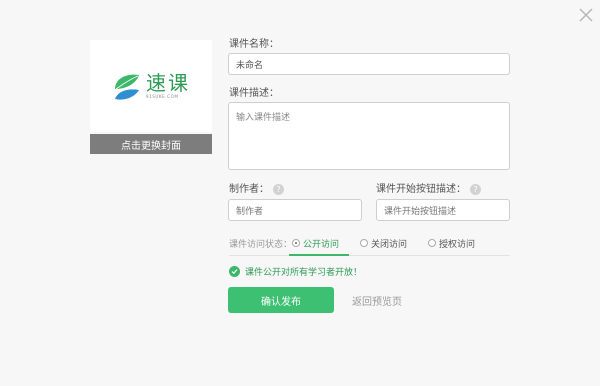 The width and height of the screenshot is (600, 386). Describe the element at coordinates (377, 300) in the screenshot. I see `back-to-preview-link: 返回预览页` at that location.